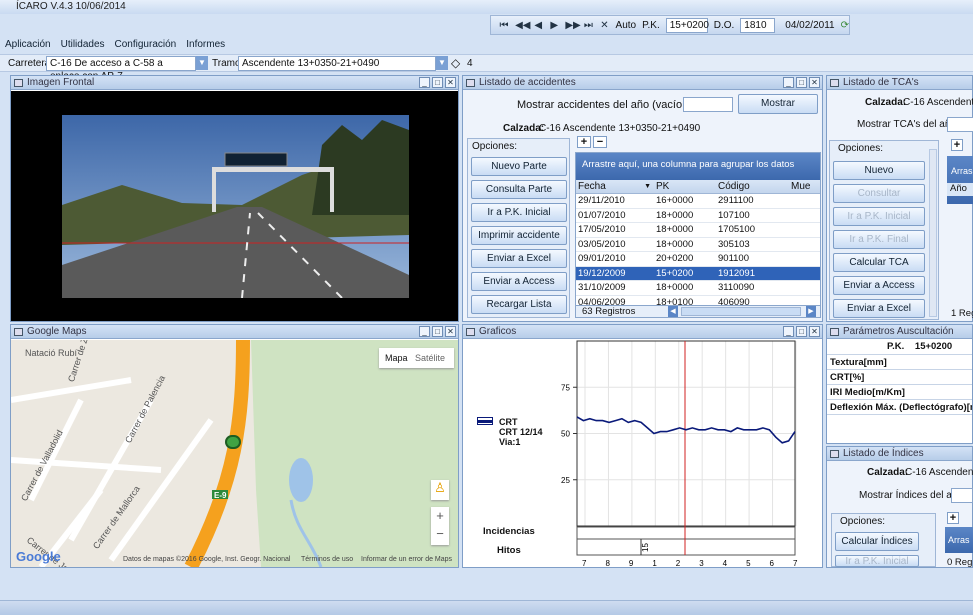 This screenshot has width=973, height=615. I want to click on remove-icon: −, so click(600, 142).